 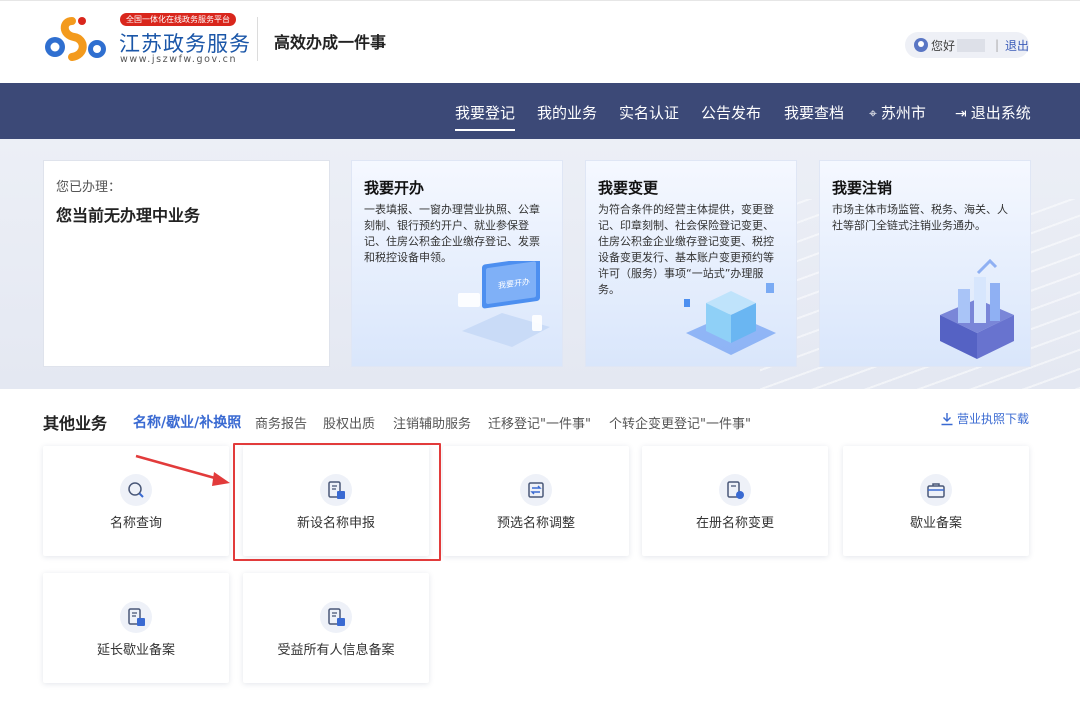 I want to click on exit-icon: ⇥, so click(x=961, y=114).